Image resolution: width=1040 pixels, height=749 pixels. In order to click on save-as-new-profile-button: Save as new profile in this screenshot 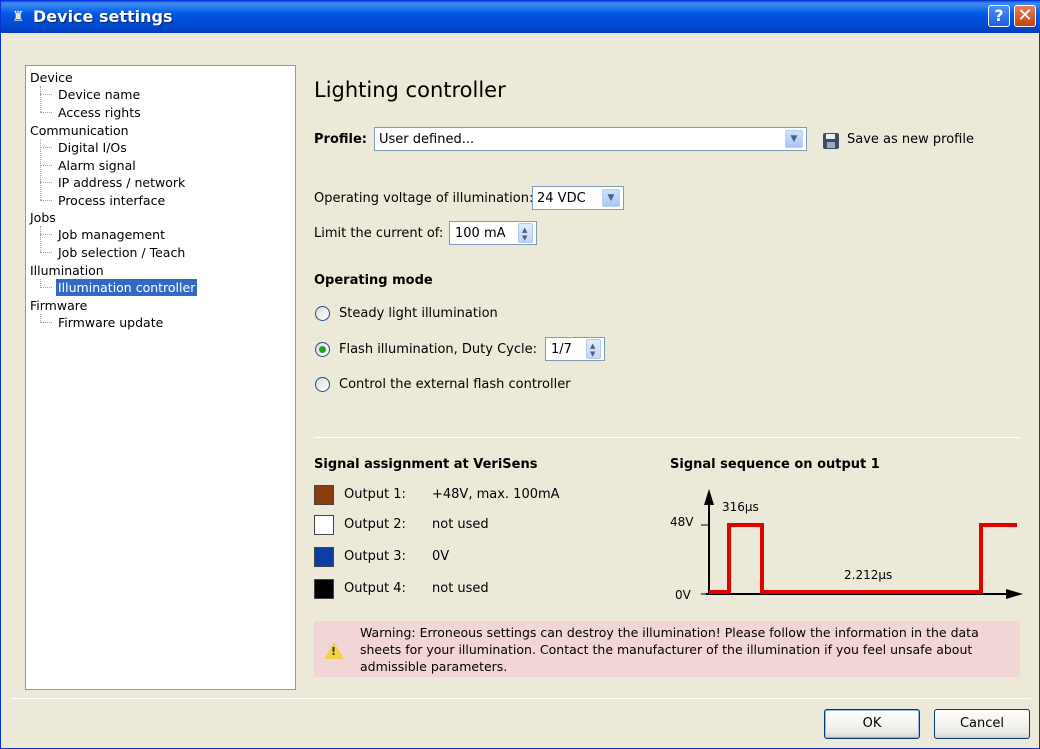, I will do `click(910, 139)`.